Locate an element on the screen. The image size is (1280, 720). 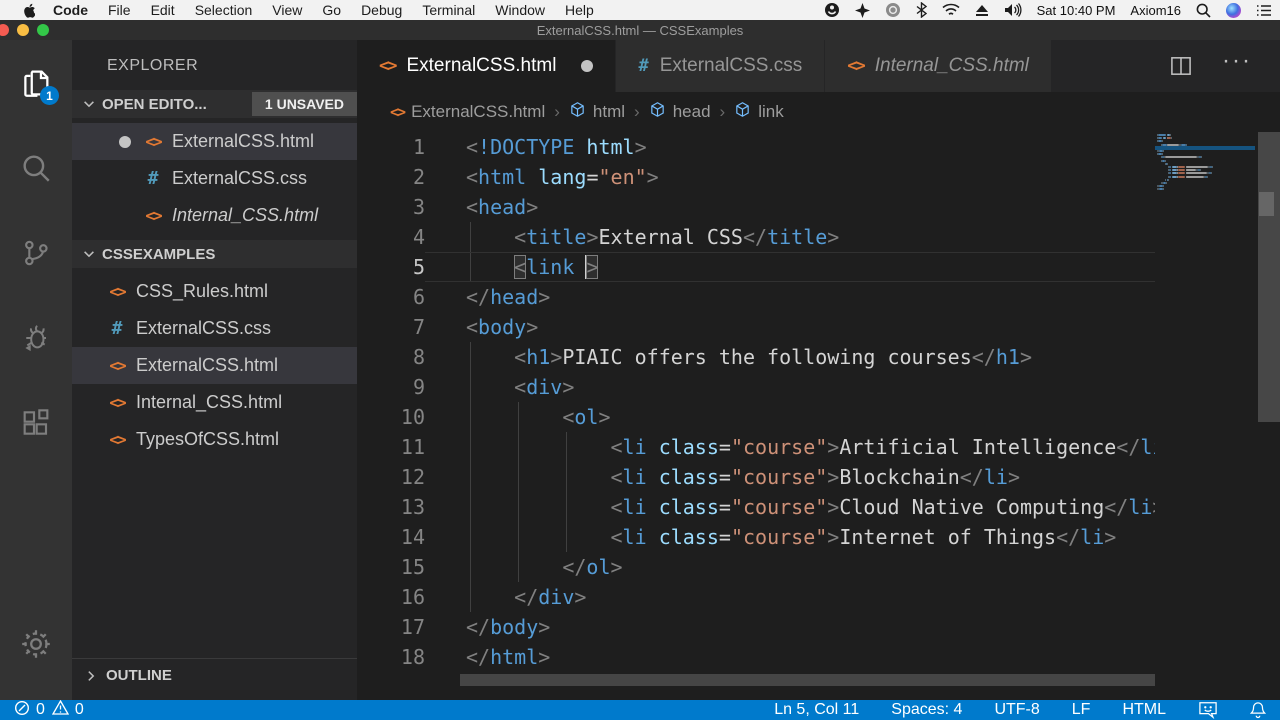
vertical-scrollbar-thumb is located at coordinates (1269, 277).